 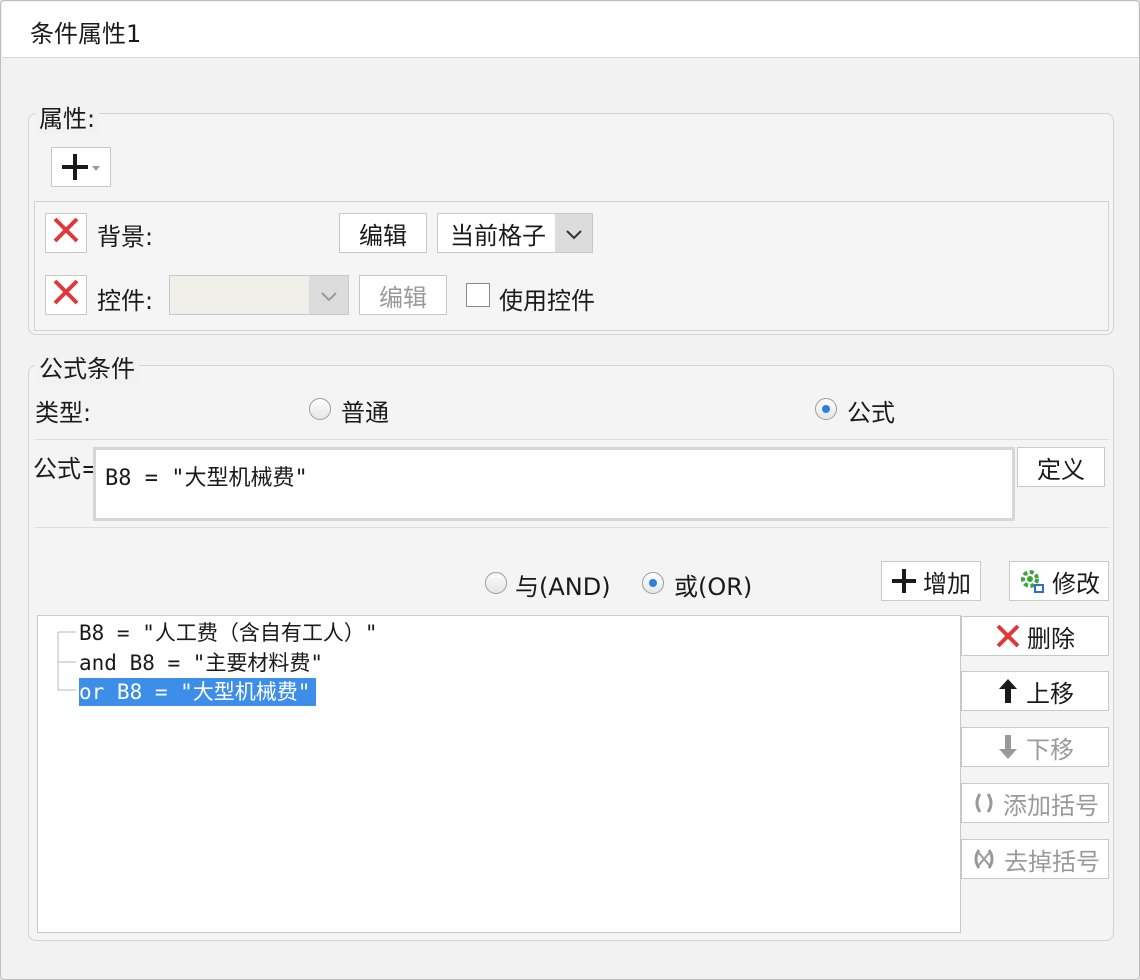 What do you see at coordinates (383, 233) in the screenshot?
I see `edit-background-button: 编辑` at bounding box center [383, 233].